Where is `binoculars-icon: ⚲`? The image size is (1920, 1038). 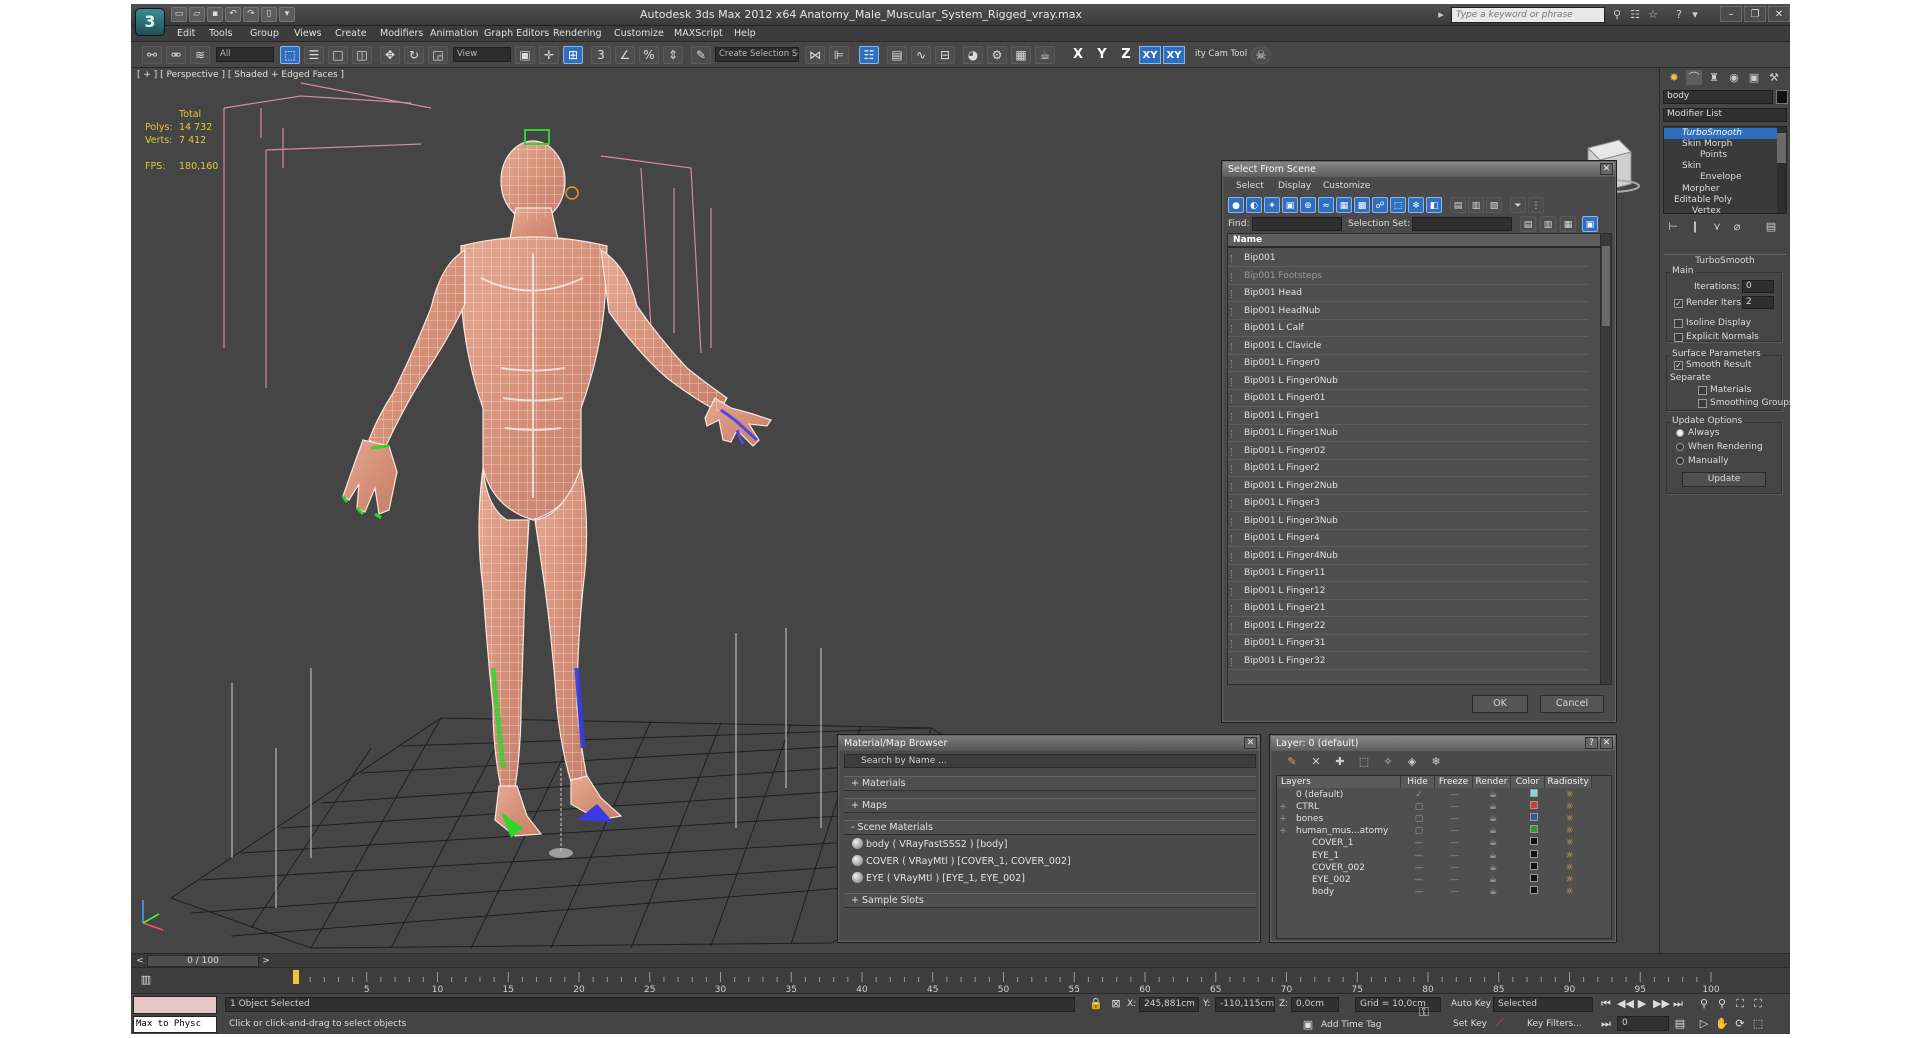 binoculars-icon: ⚲ is located at coordinates (1617, 14).